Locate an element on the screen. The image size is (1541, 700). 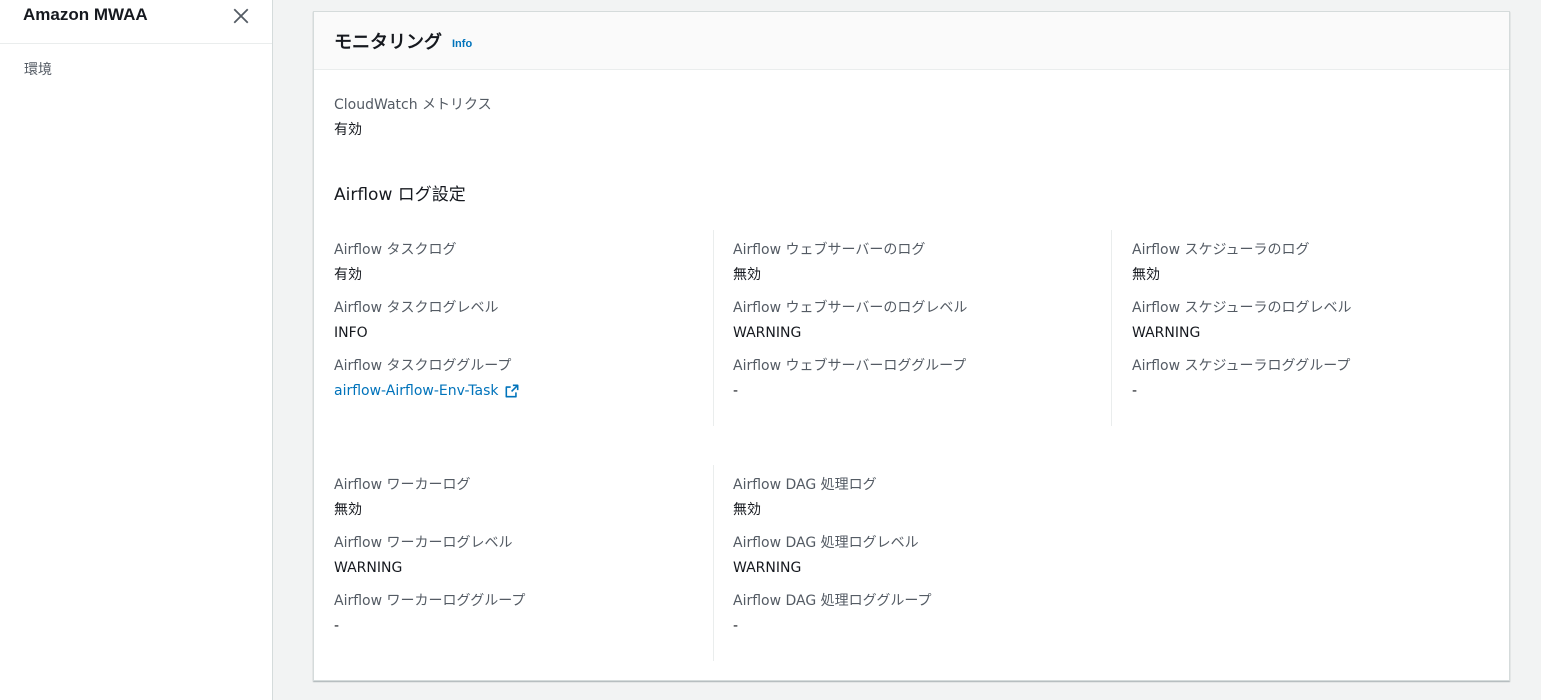
worker-log-level-value: WARNING is located at coordinates (368, 568).